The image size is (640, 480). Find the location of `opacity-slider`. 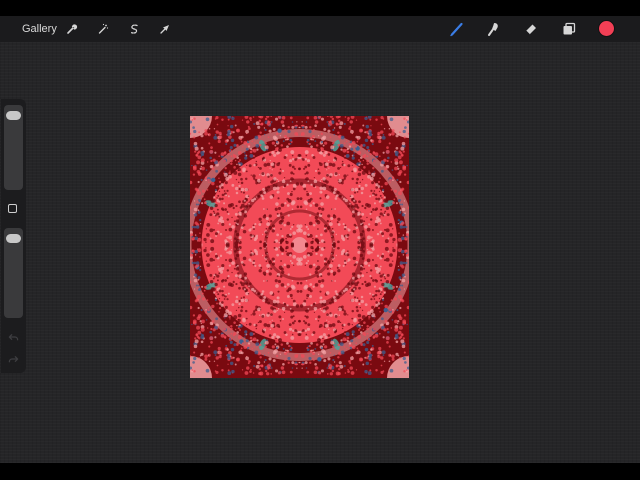

opacity-slider is located at coordinates (13, 273).